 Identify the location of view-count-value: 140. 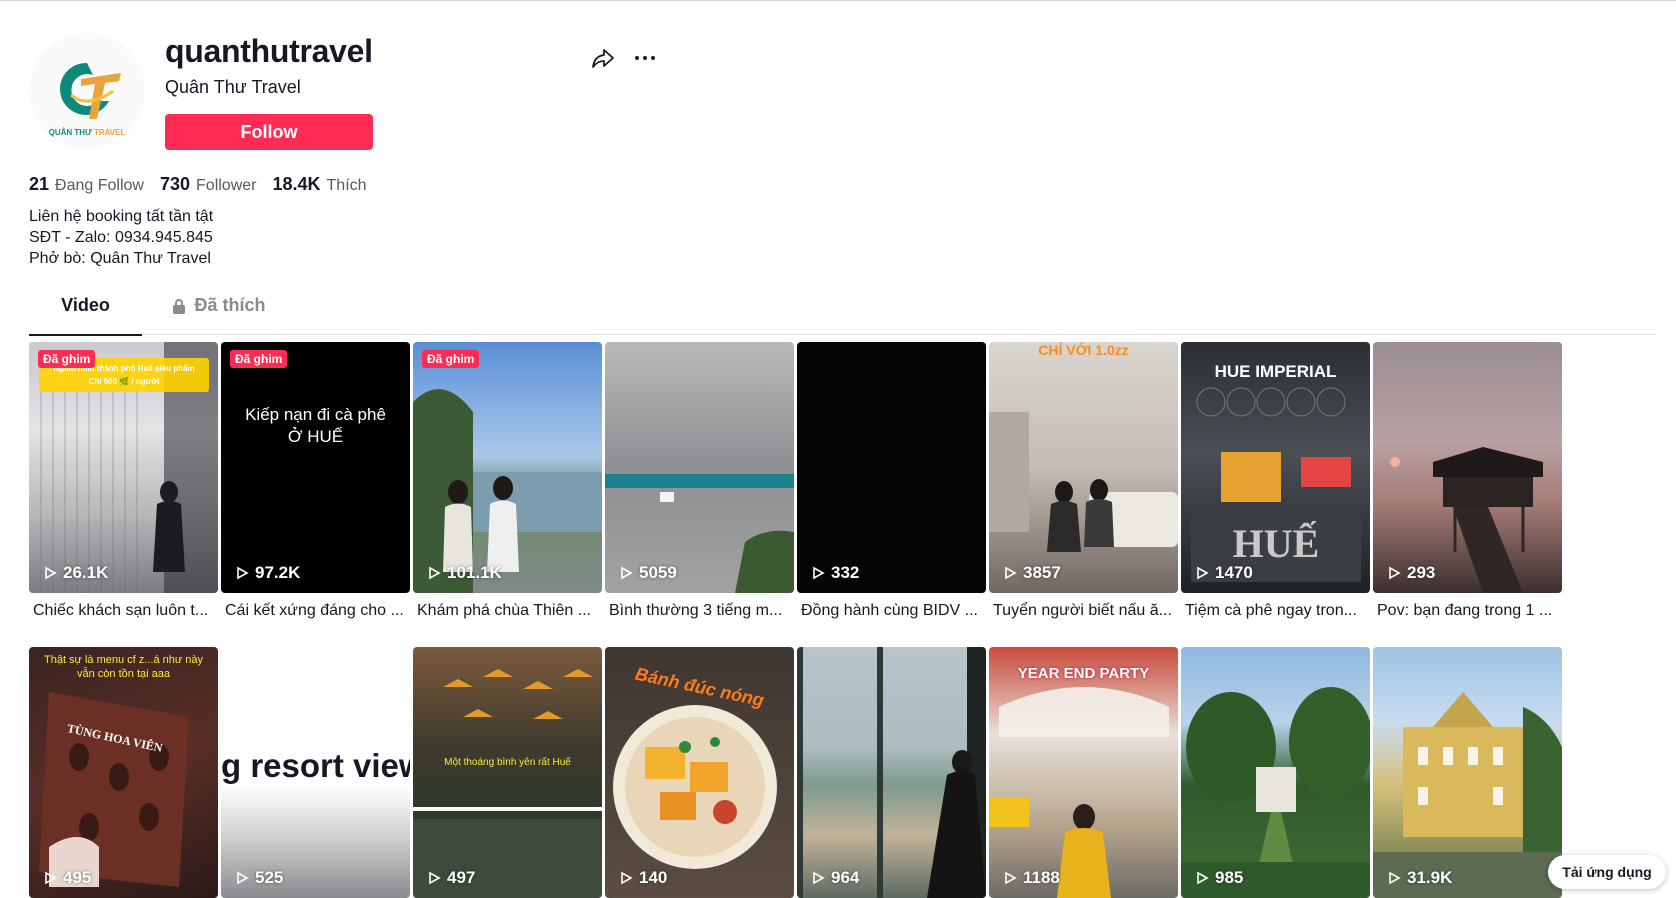
(653, 877).